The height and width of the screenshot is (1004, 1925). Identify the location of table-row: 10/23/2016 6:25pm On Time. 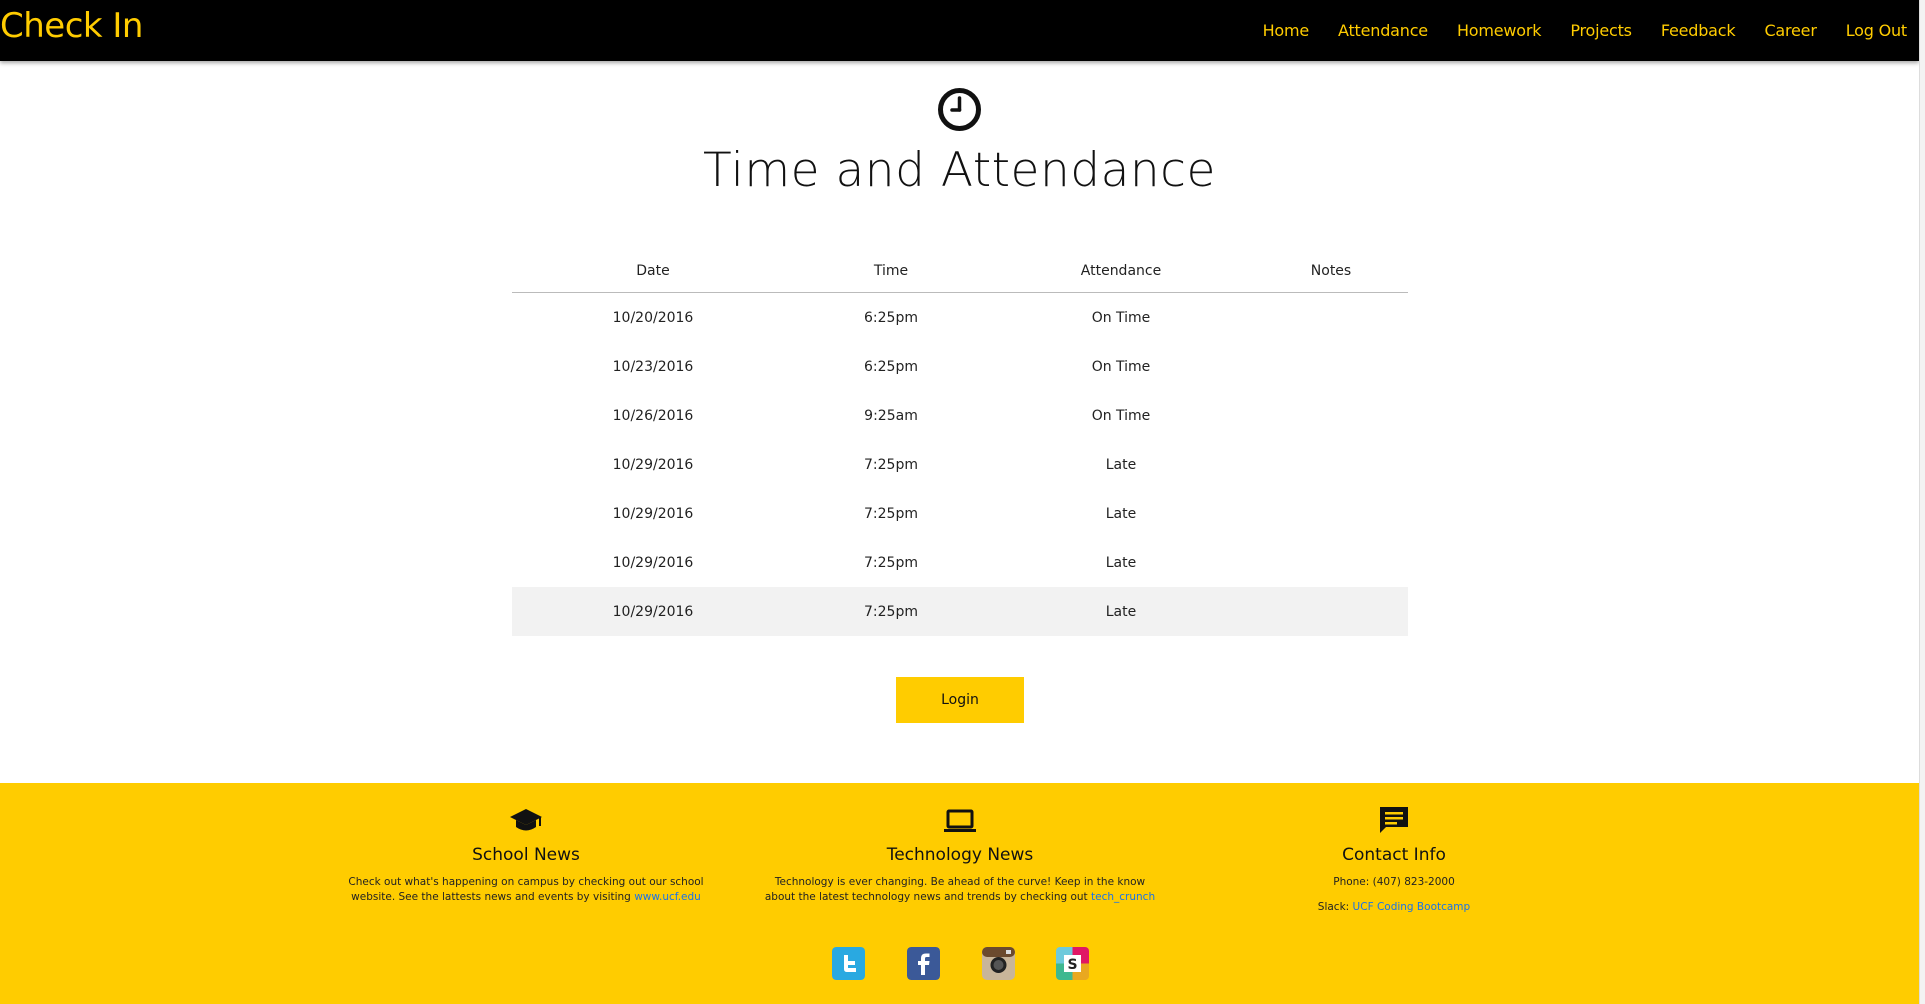
(960, 366).